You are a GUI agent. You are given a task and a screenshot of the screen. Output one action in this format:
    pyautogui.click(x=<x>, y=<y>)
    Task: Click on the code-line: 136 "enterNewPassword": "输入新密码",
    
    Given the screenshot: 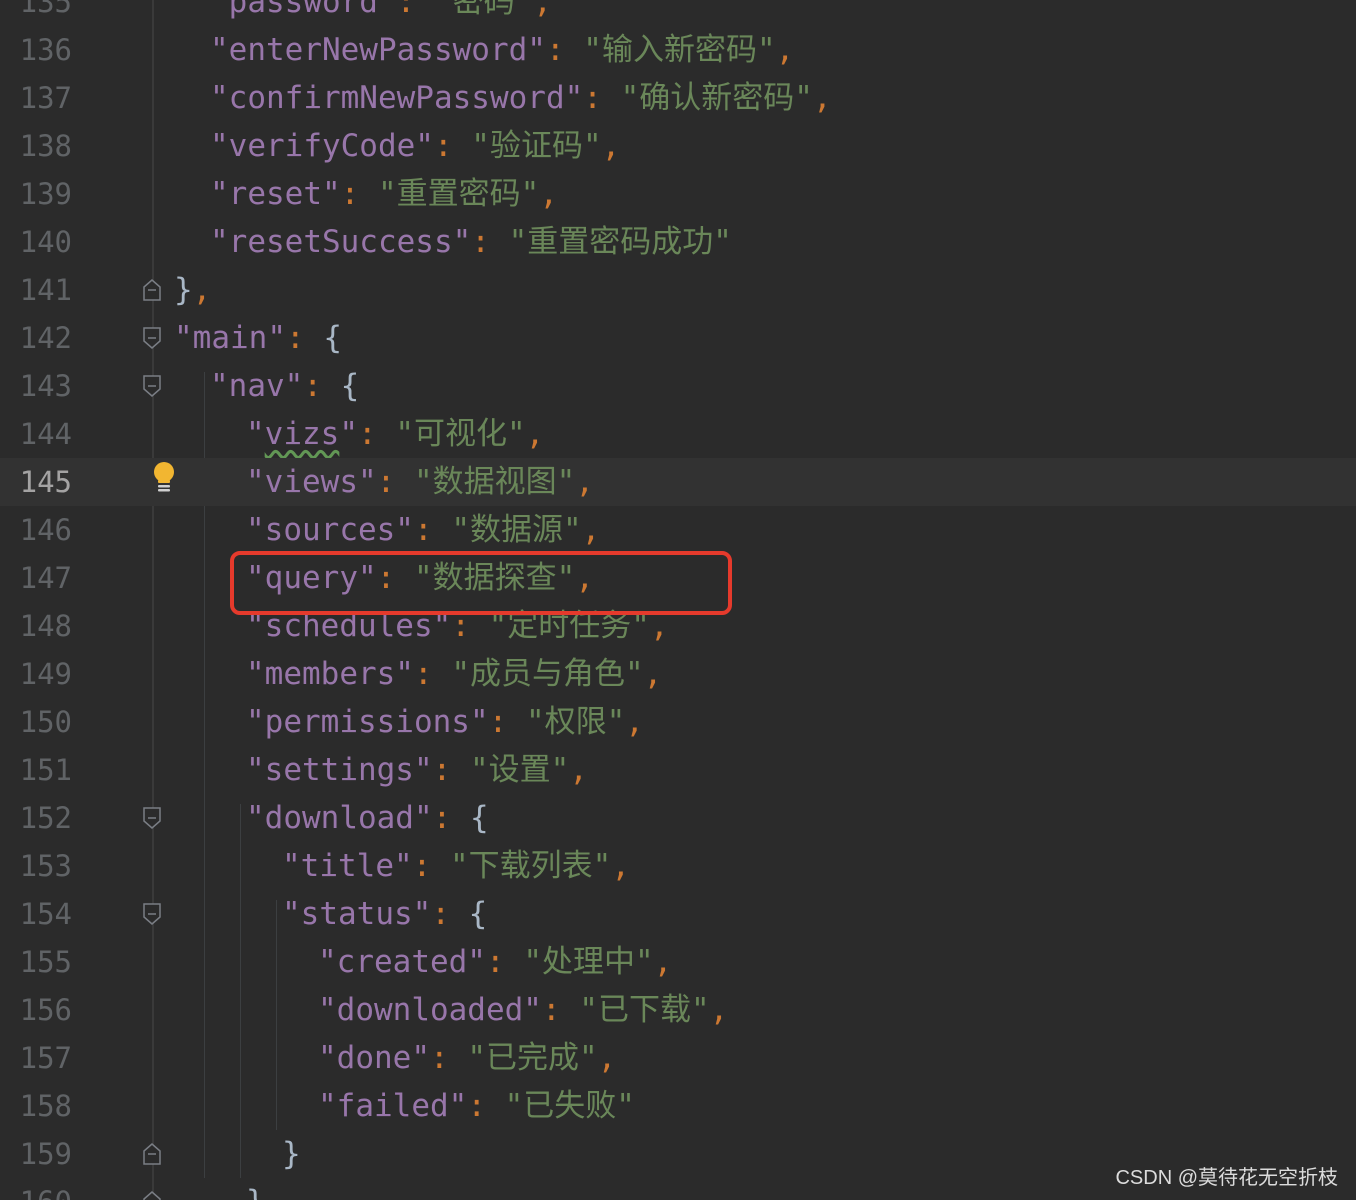 What is the action you would take?
    pyautogui.click(x=678, y=50)
    